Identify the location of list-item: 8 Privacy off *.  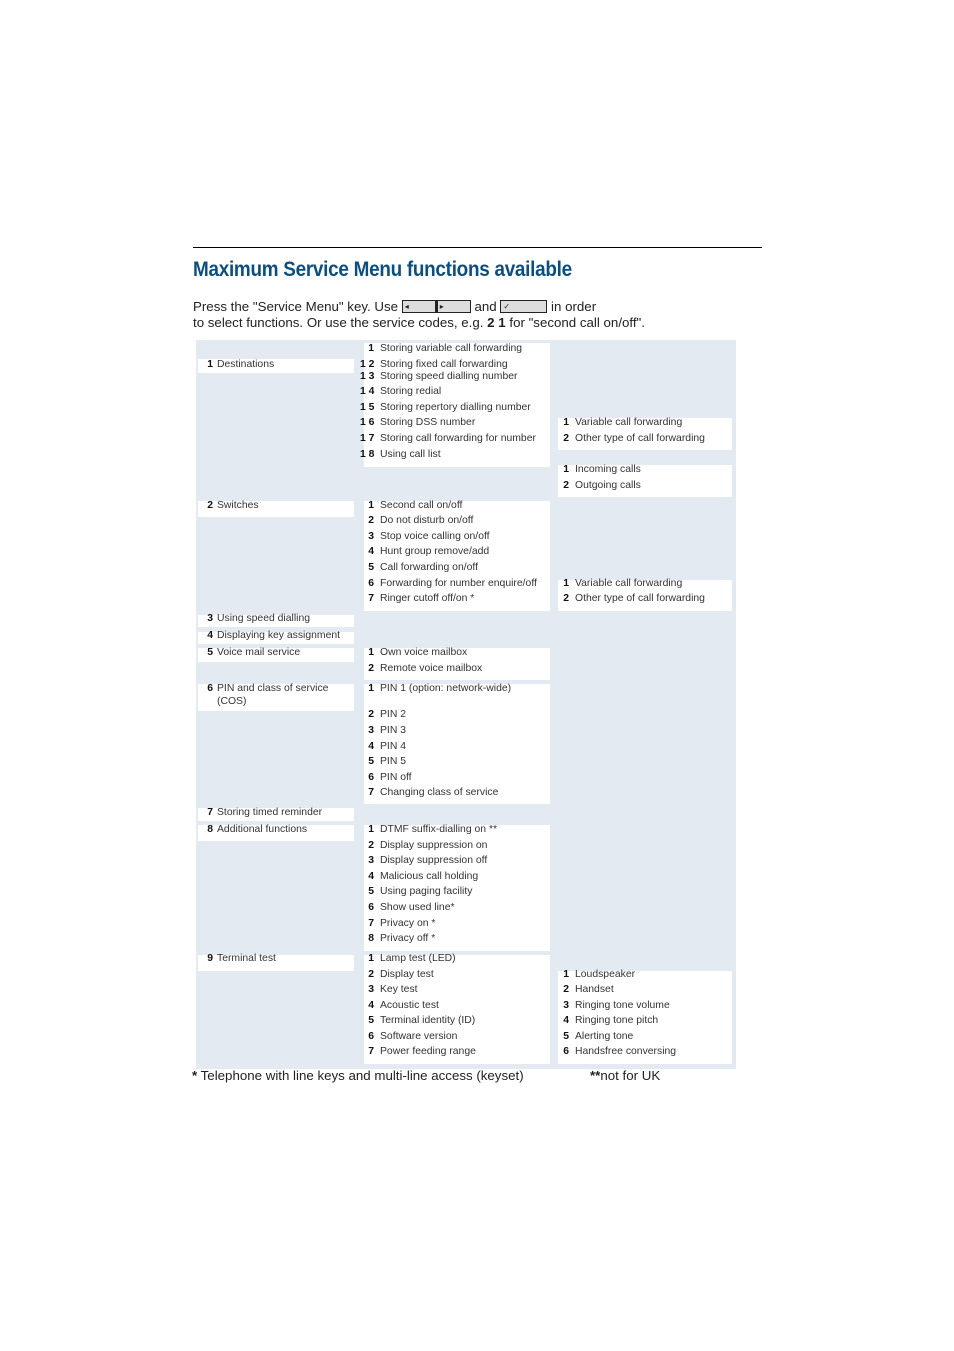
(402, 938).